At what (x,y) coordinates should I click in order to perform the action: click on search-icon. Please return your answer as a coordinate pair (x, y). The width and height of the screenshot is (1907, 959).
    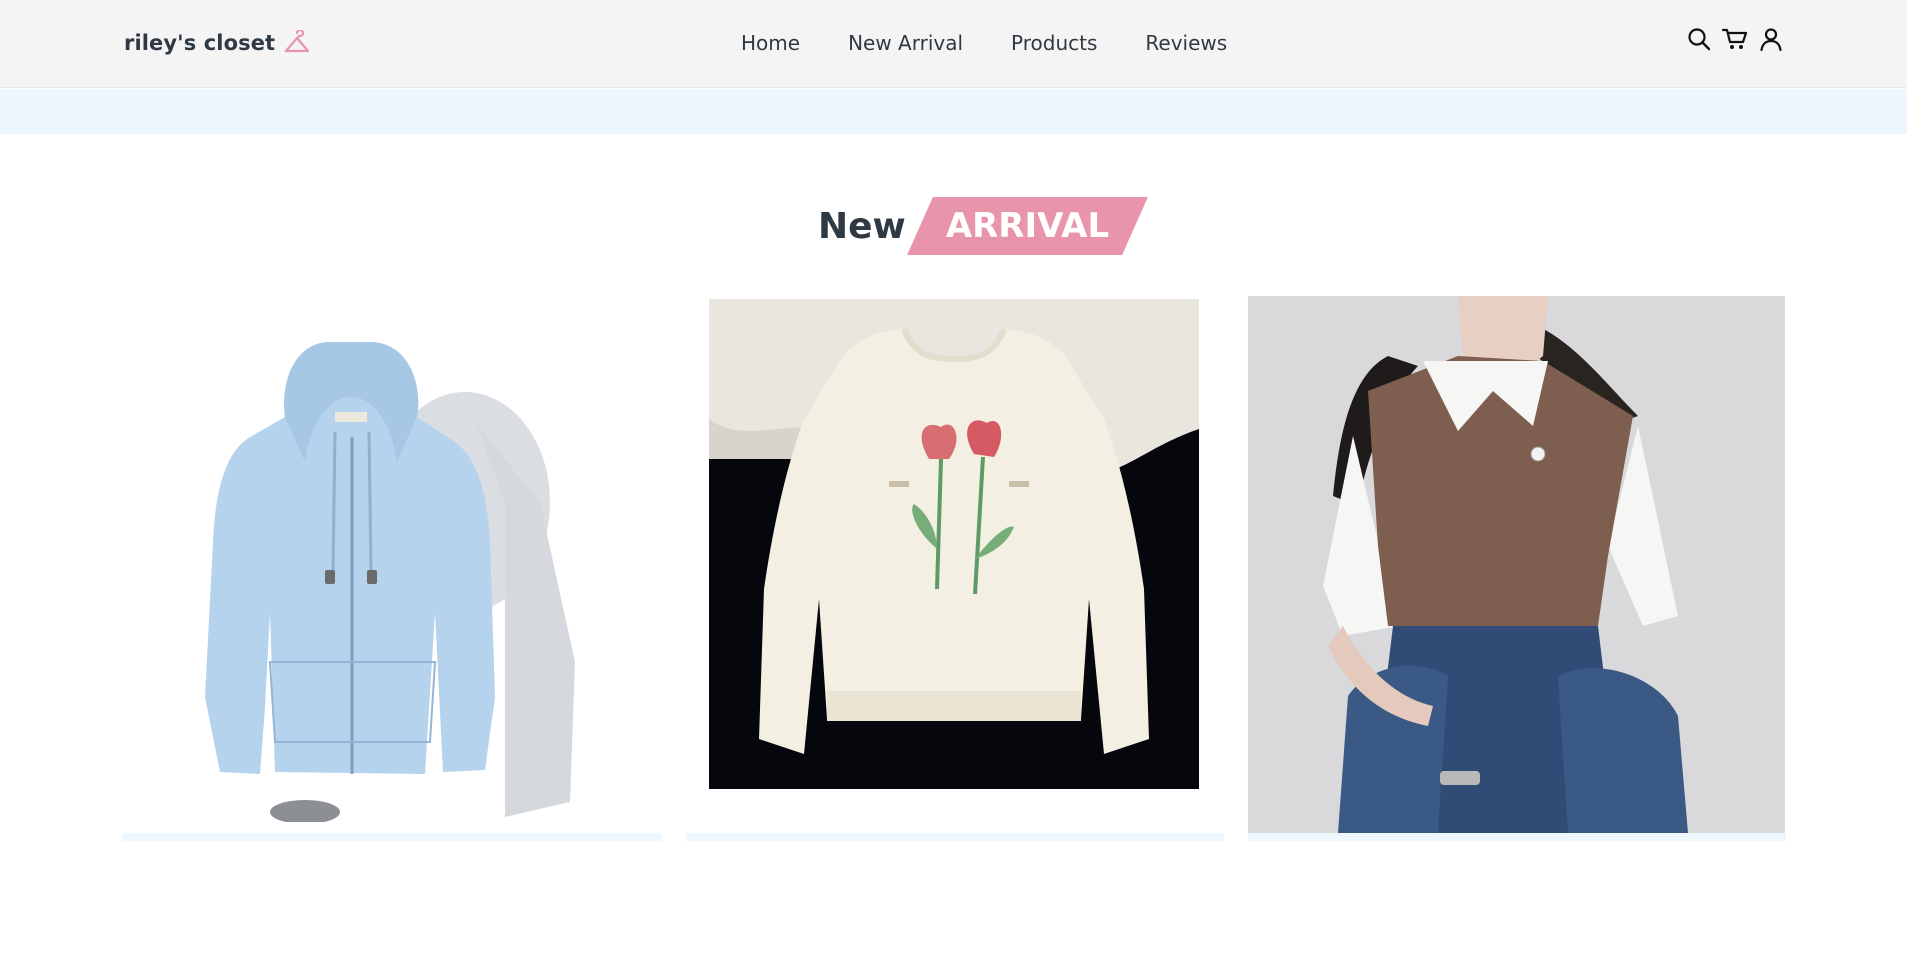
    Looking at the image, I should click on (1699, 39).